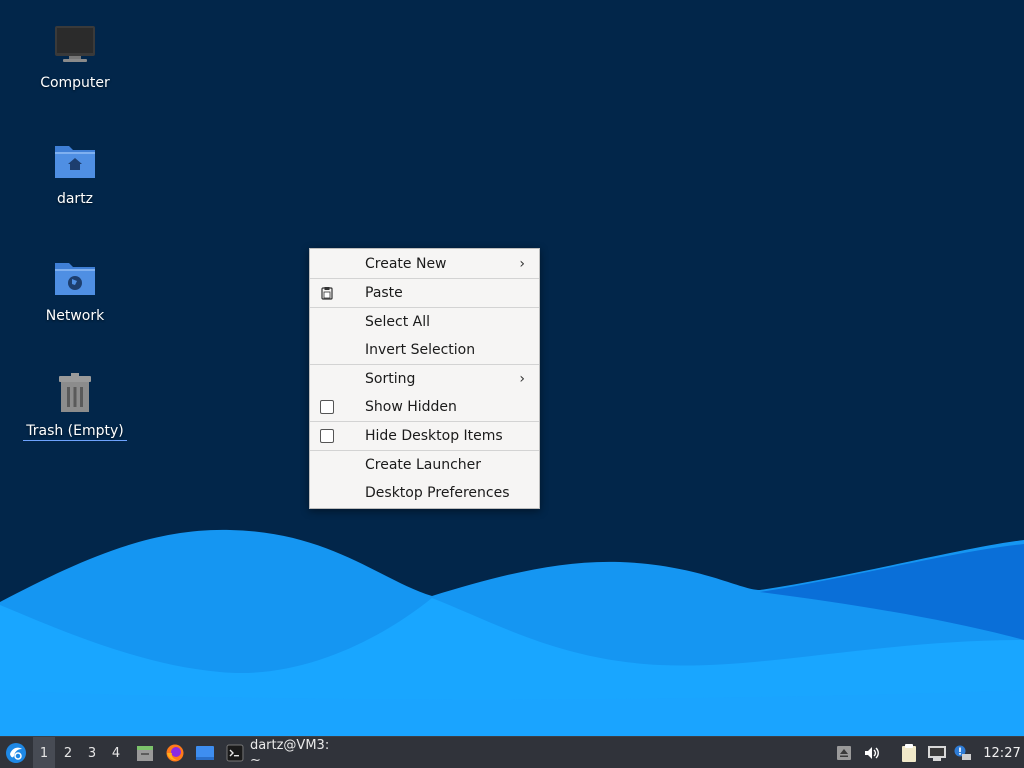 The width and height of the screenshot is (1024, 768). What do you see at coordinates (75, 162) in the screenshot?
I see `home-folder-icon` at bounding box center [75, 162].